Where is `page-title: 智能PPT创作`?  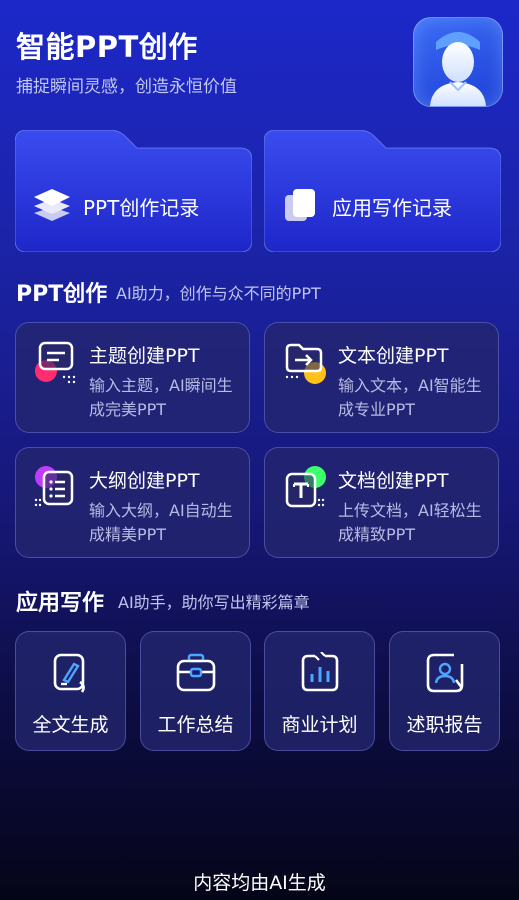 page-title: 智能PPT创作 is located at coordinates (107, 47).